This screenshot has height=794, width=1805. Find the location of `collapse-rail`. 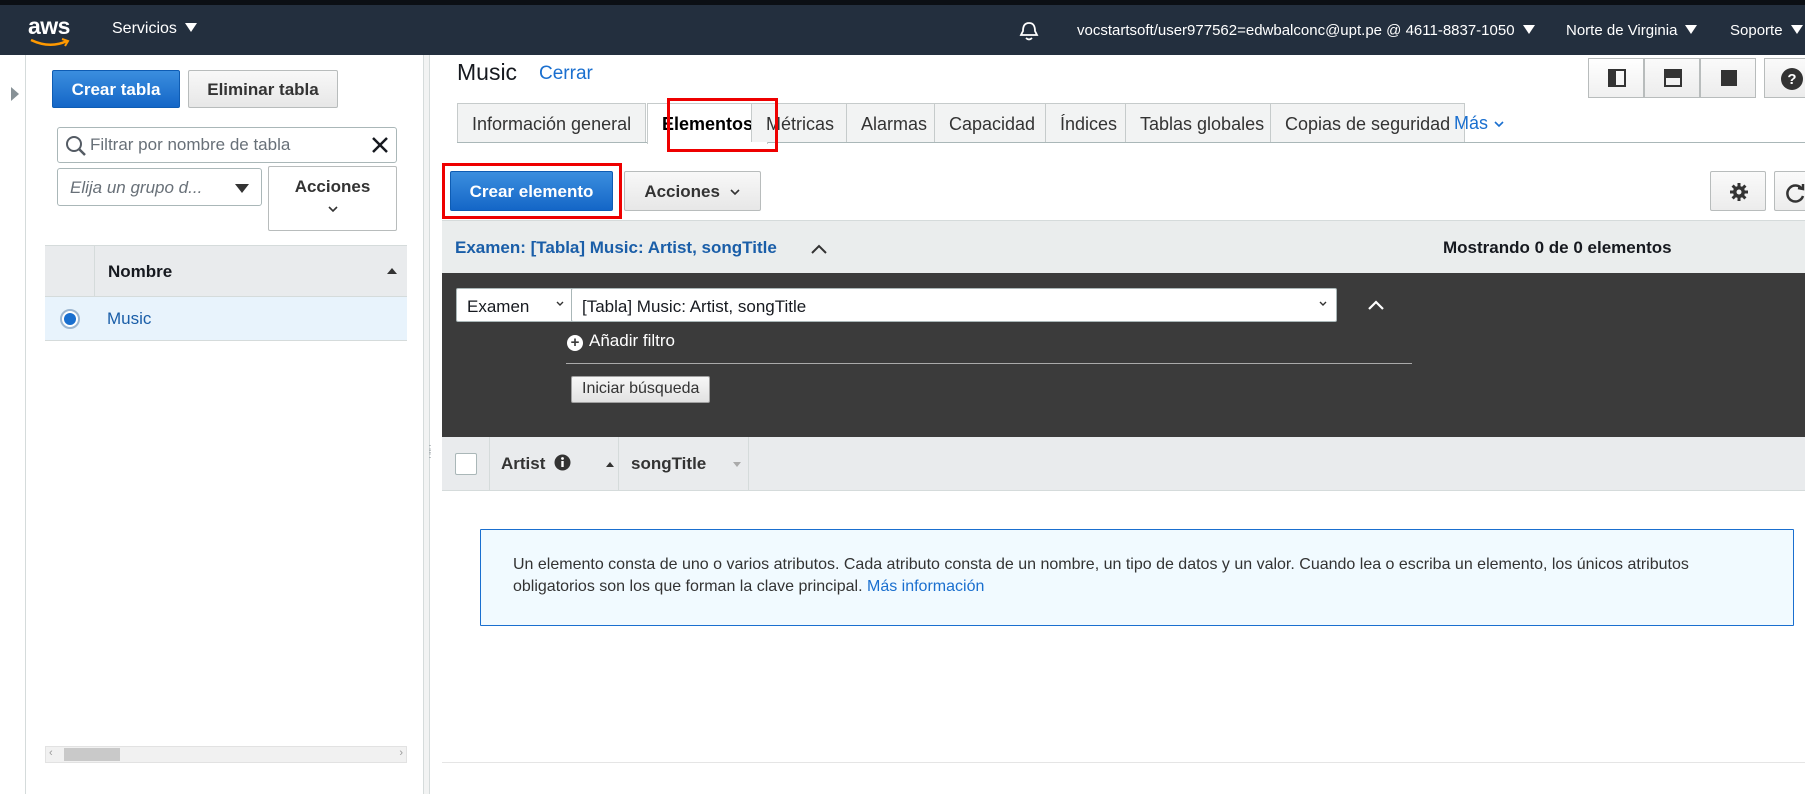

collapse-rail is located at coordinates (13, 424).